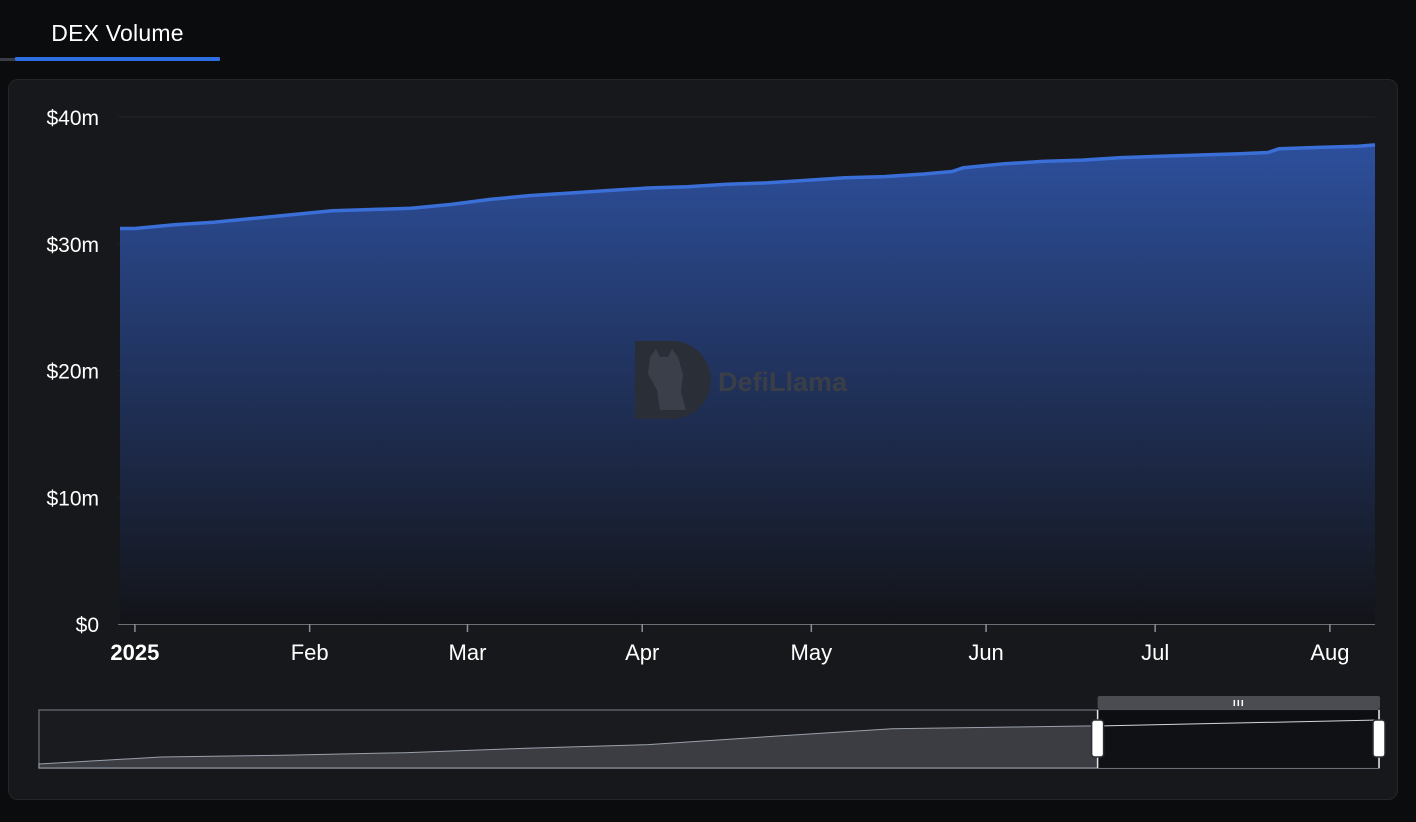  Describe the element at coordinates (642, 652) in the screenshot. I see `x-tick-label: Apr` at that location.